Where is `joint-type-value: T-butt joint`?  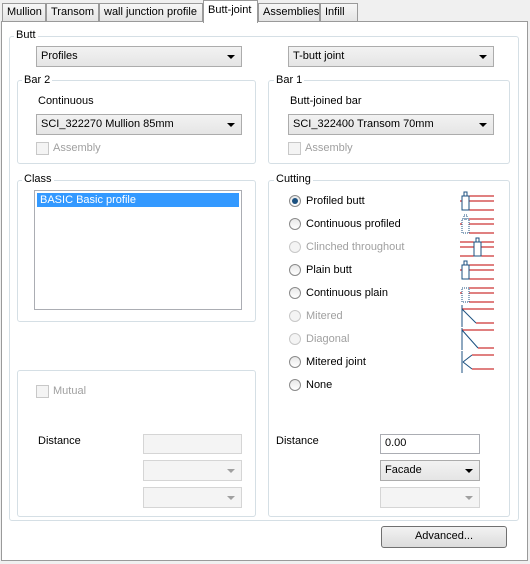 joint-type-value: T-butt joint is located at coordinates (319, 56).